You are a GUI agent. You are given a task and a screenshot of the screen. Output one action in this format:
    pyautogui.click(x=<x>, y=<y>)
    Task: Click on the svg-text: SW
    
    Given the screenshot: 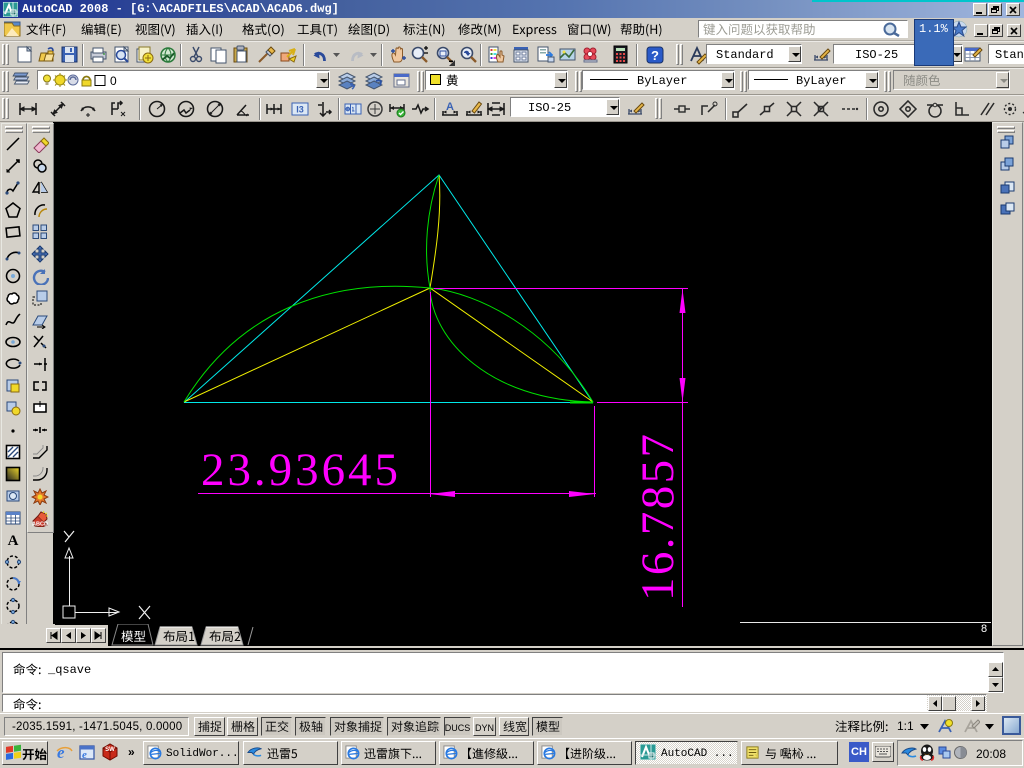 What is the action you would take?
    pyautogui.click(x=110, y=750)
    